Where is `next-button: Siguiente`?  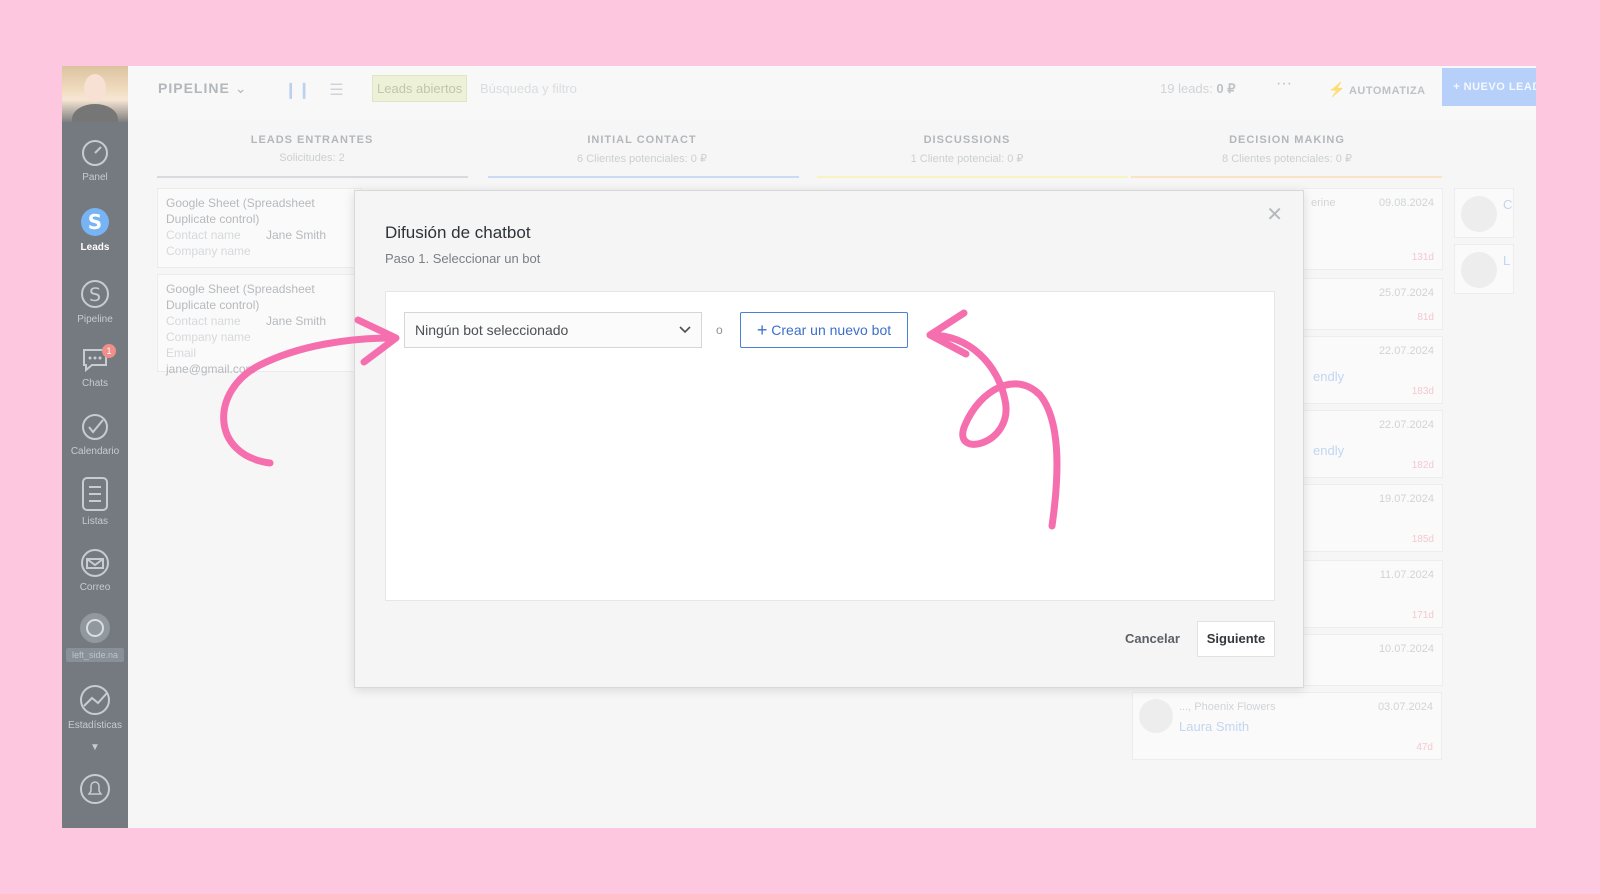
next-button: Siguiente is located at coordinates (1236, 639).